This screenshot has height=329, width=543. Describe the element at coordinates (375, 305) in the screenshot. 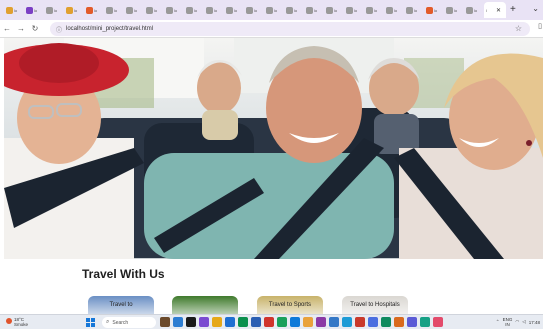

I see `destination-card: Travel to Hospitals` at that location.